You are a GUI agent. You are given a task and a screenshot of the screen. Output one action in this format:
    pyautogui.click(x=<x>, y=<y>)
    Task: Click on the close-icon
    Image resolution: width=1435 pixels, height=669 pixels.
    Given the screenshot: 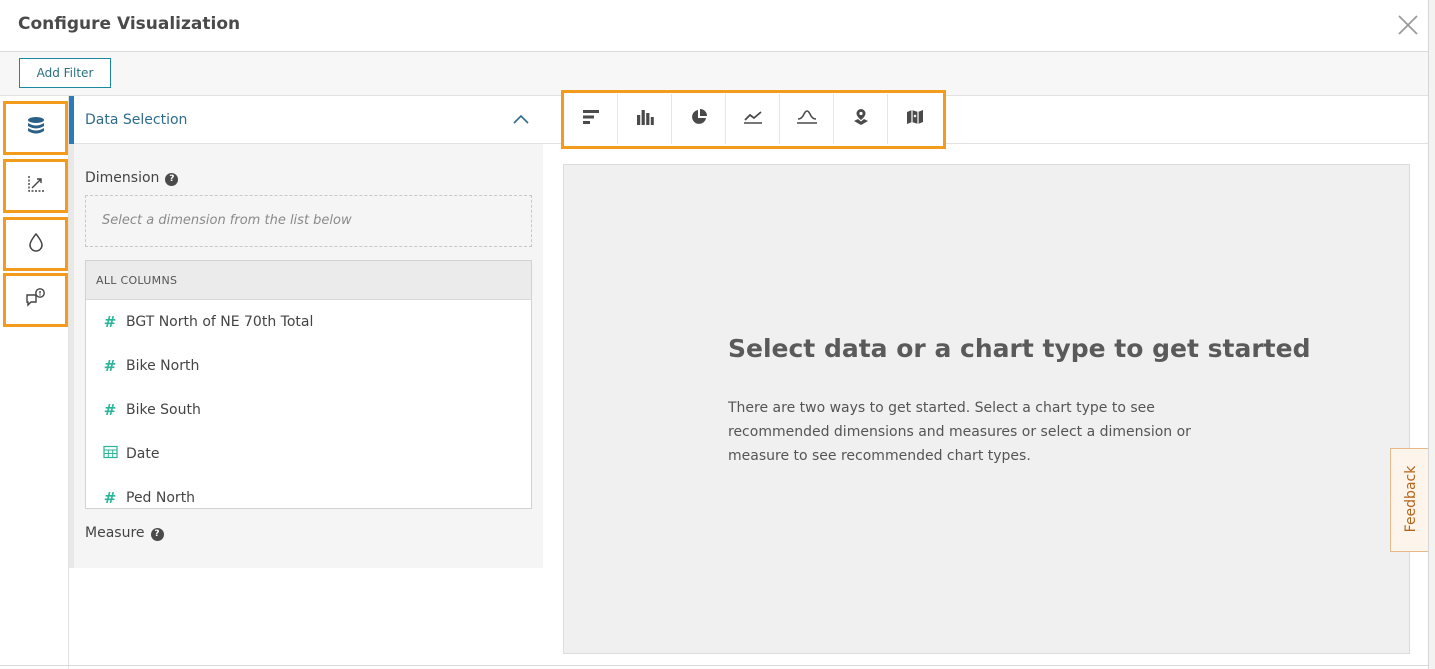 What is the action you would take?
    pyautogui.click(x=1408, y=25)
    